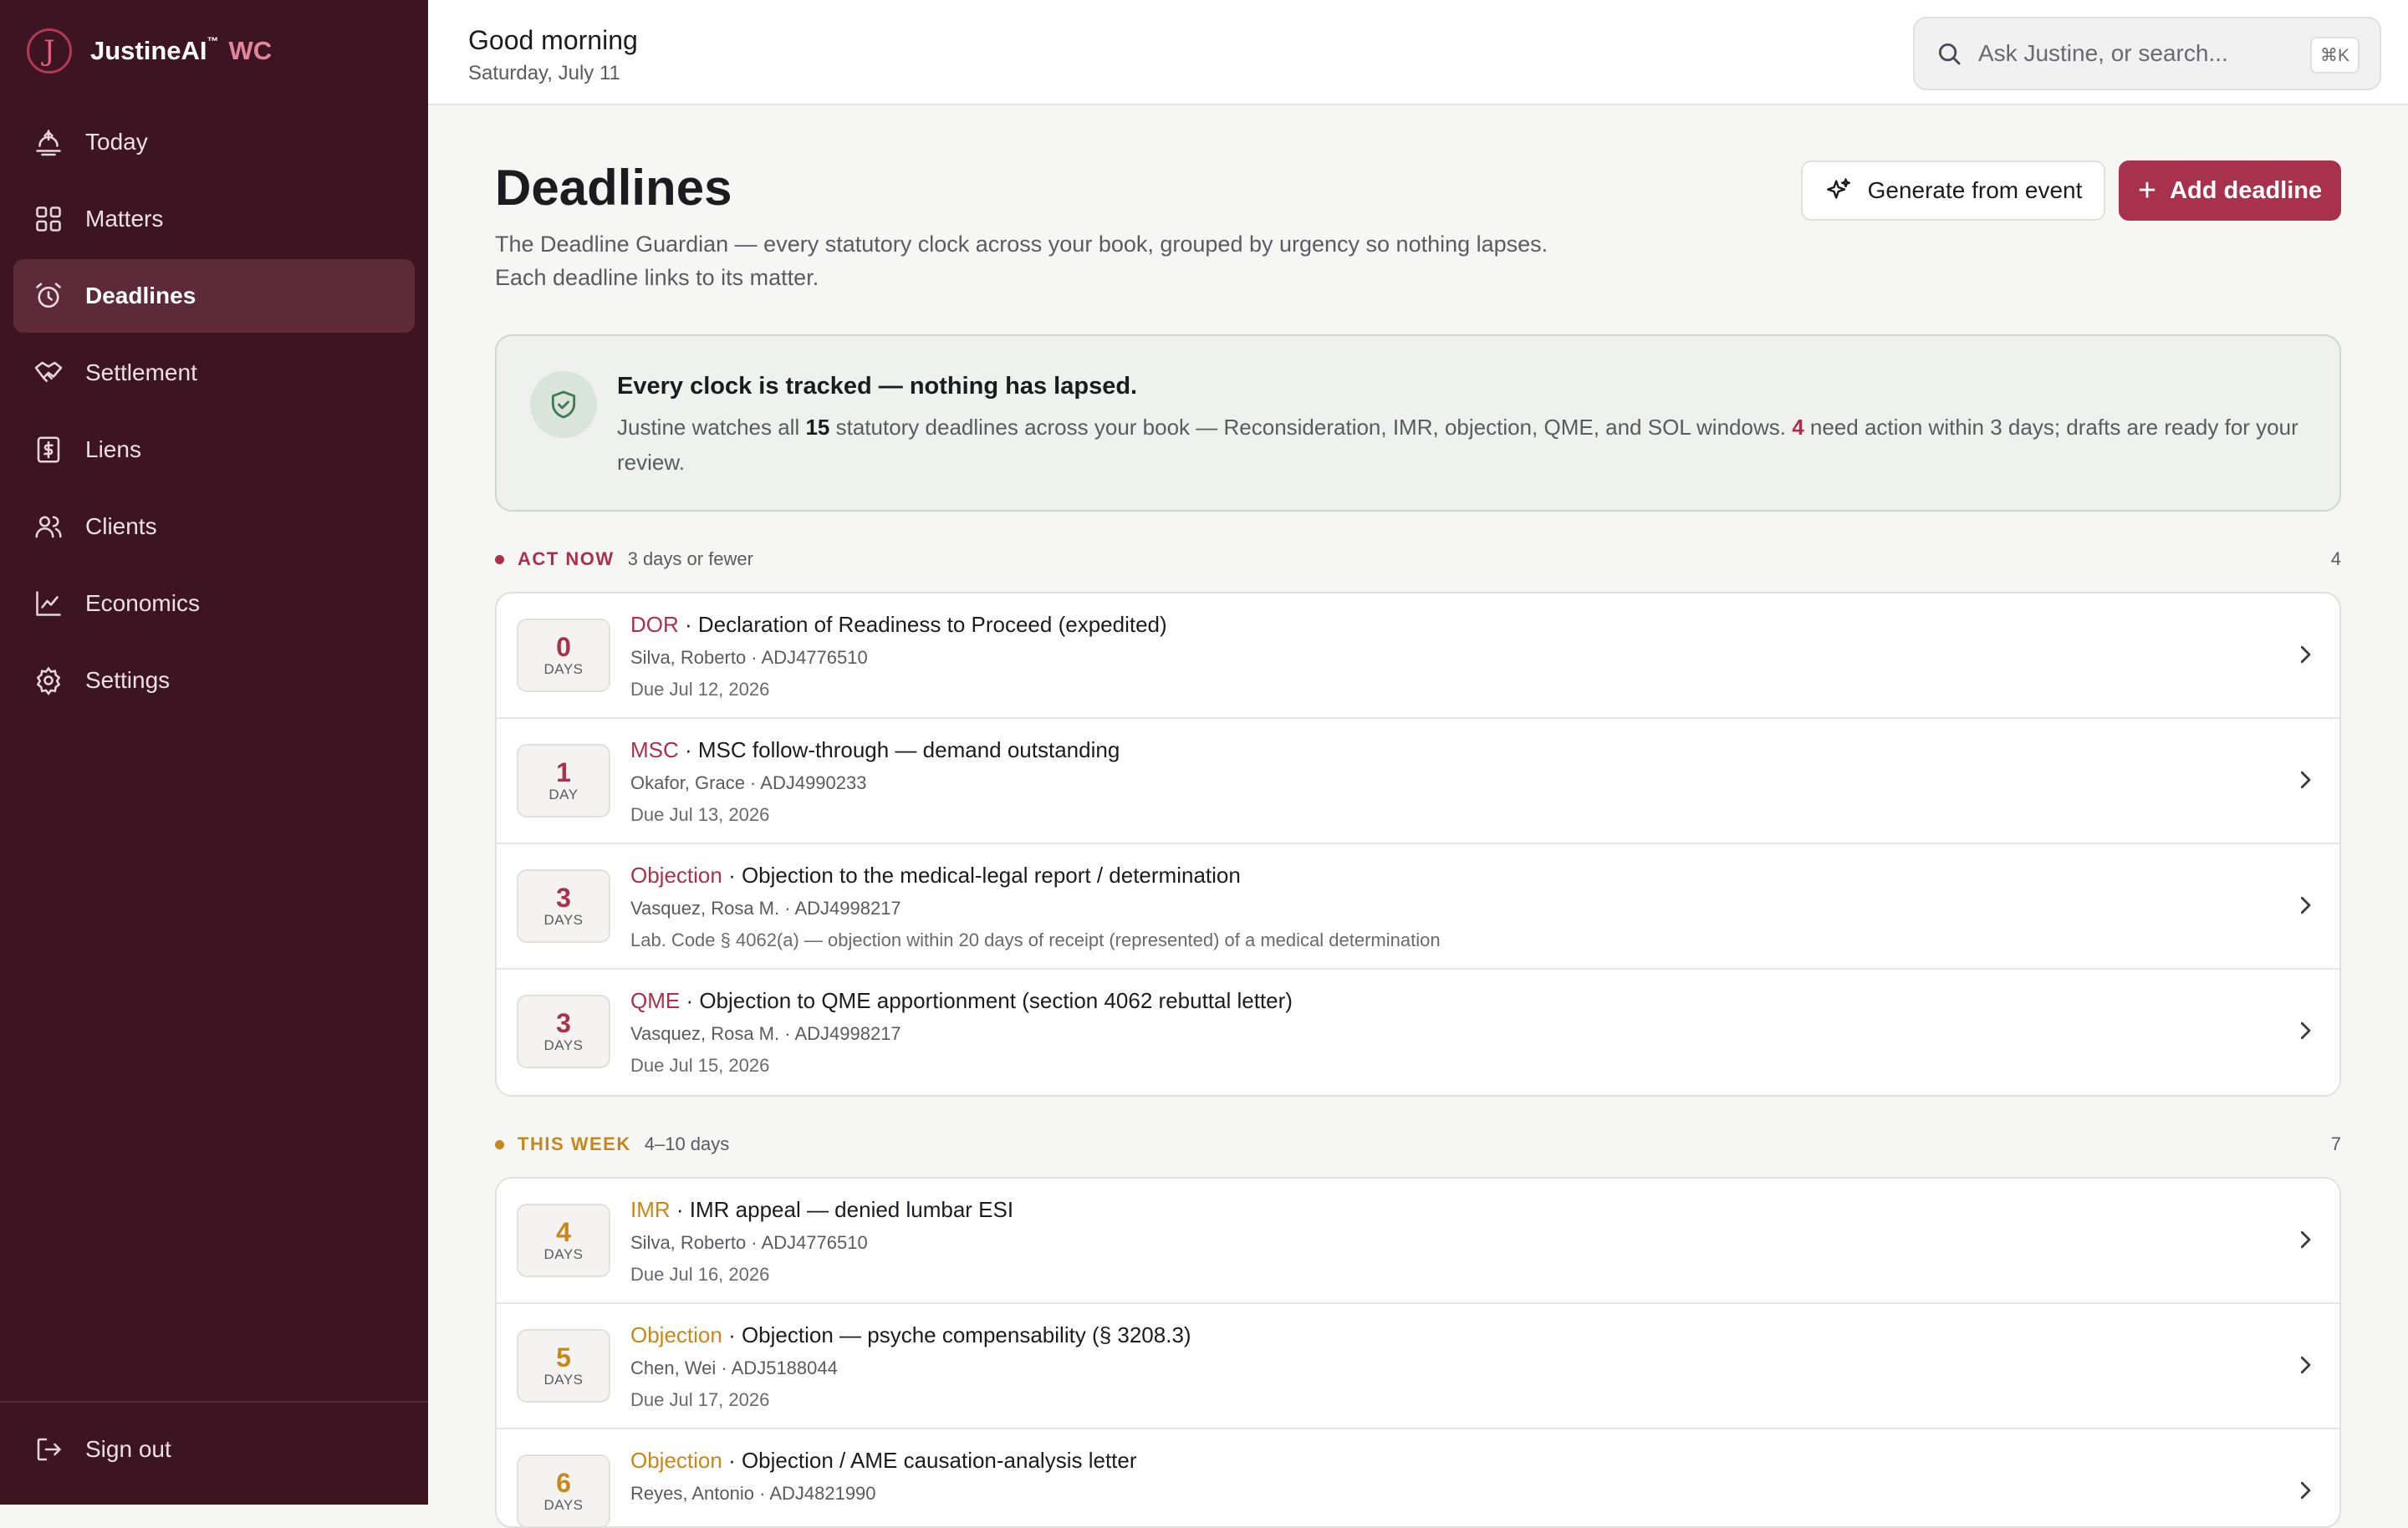 The image size is (2408, 1528). I want to click on deadline-due: Due Jul 12, 2026, so click(700, 689).